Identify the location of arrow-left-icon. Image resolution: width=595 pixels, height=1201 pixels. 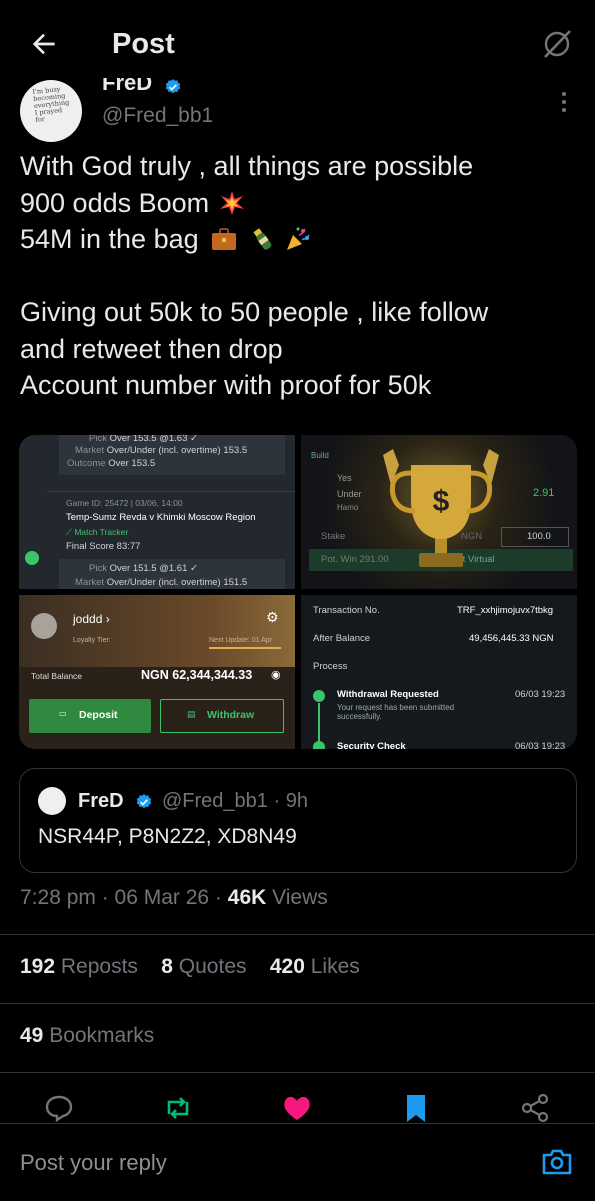
(44, 44).